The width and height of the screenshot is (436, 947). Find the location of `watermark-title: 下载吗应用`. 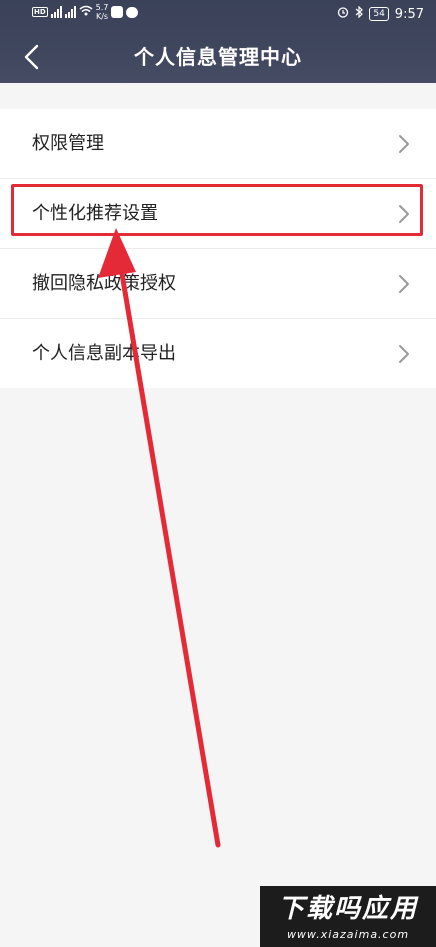

watermark-title: 下载吗应用 is located at coordinates (347, 909).